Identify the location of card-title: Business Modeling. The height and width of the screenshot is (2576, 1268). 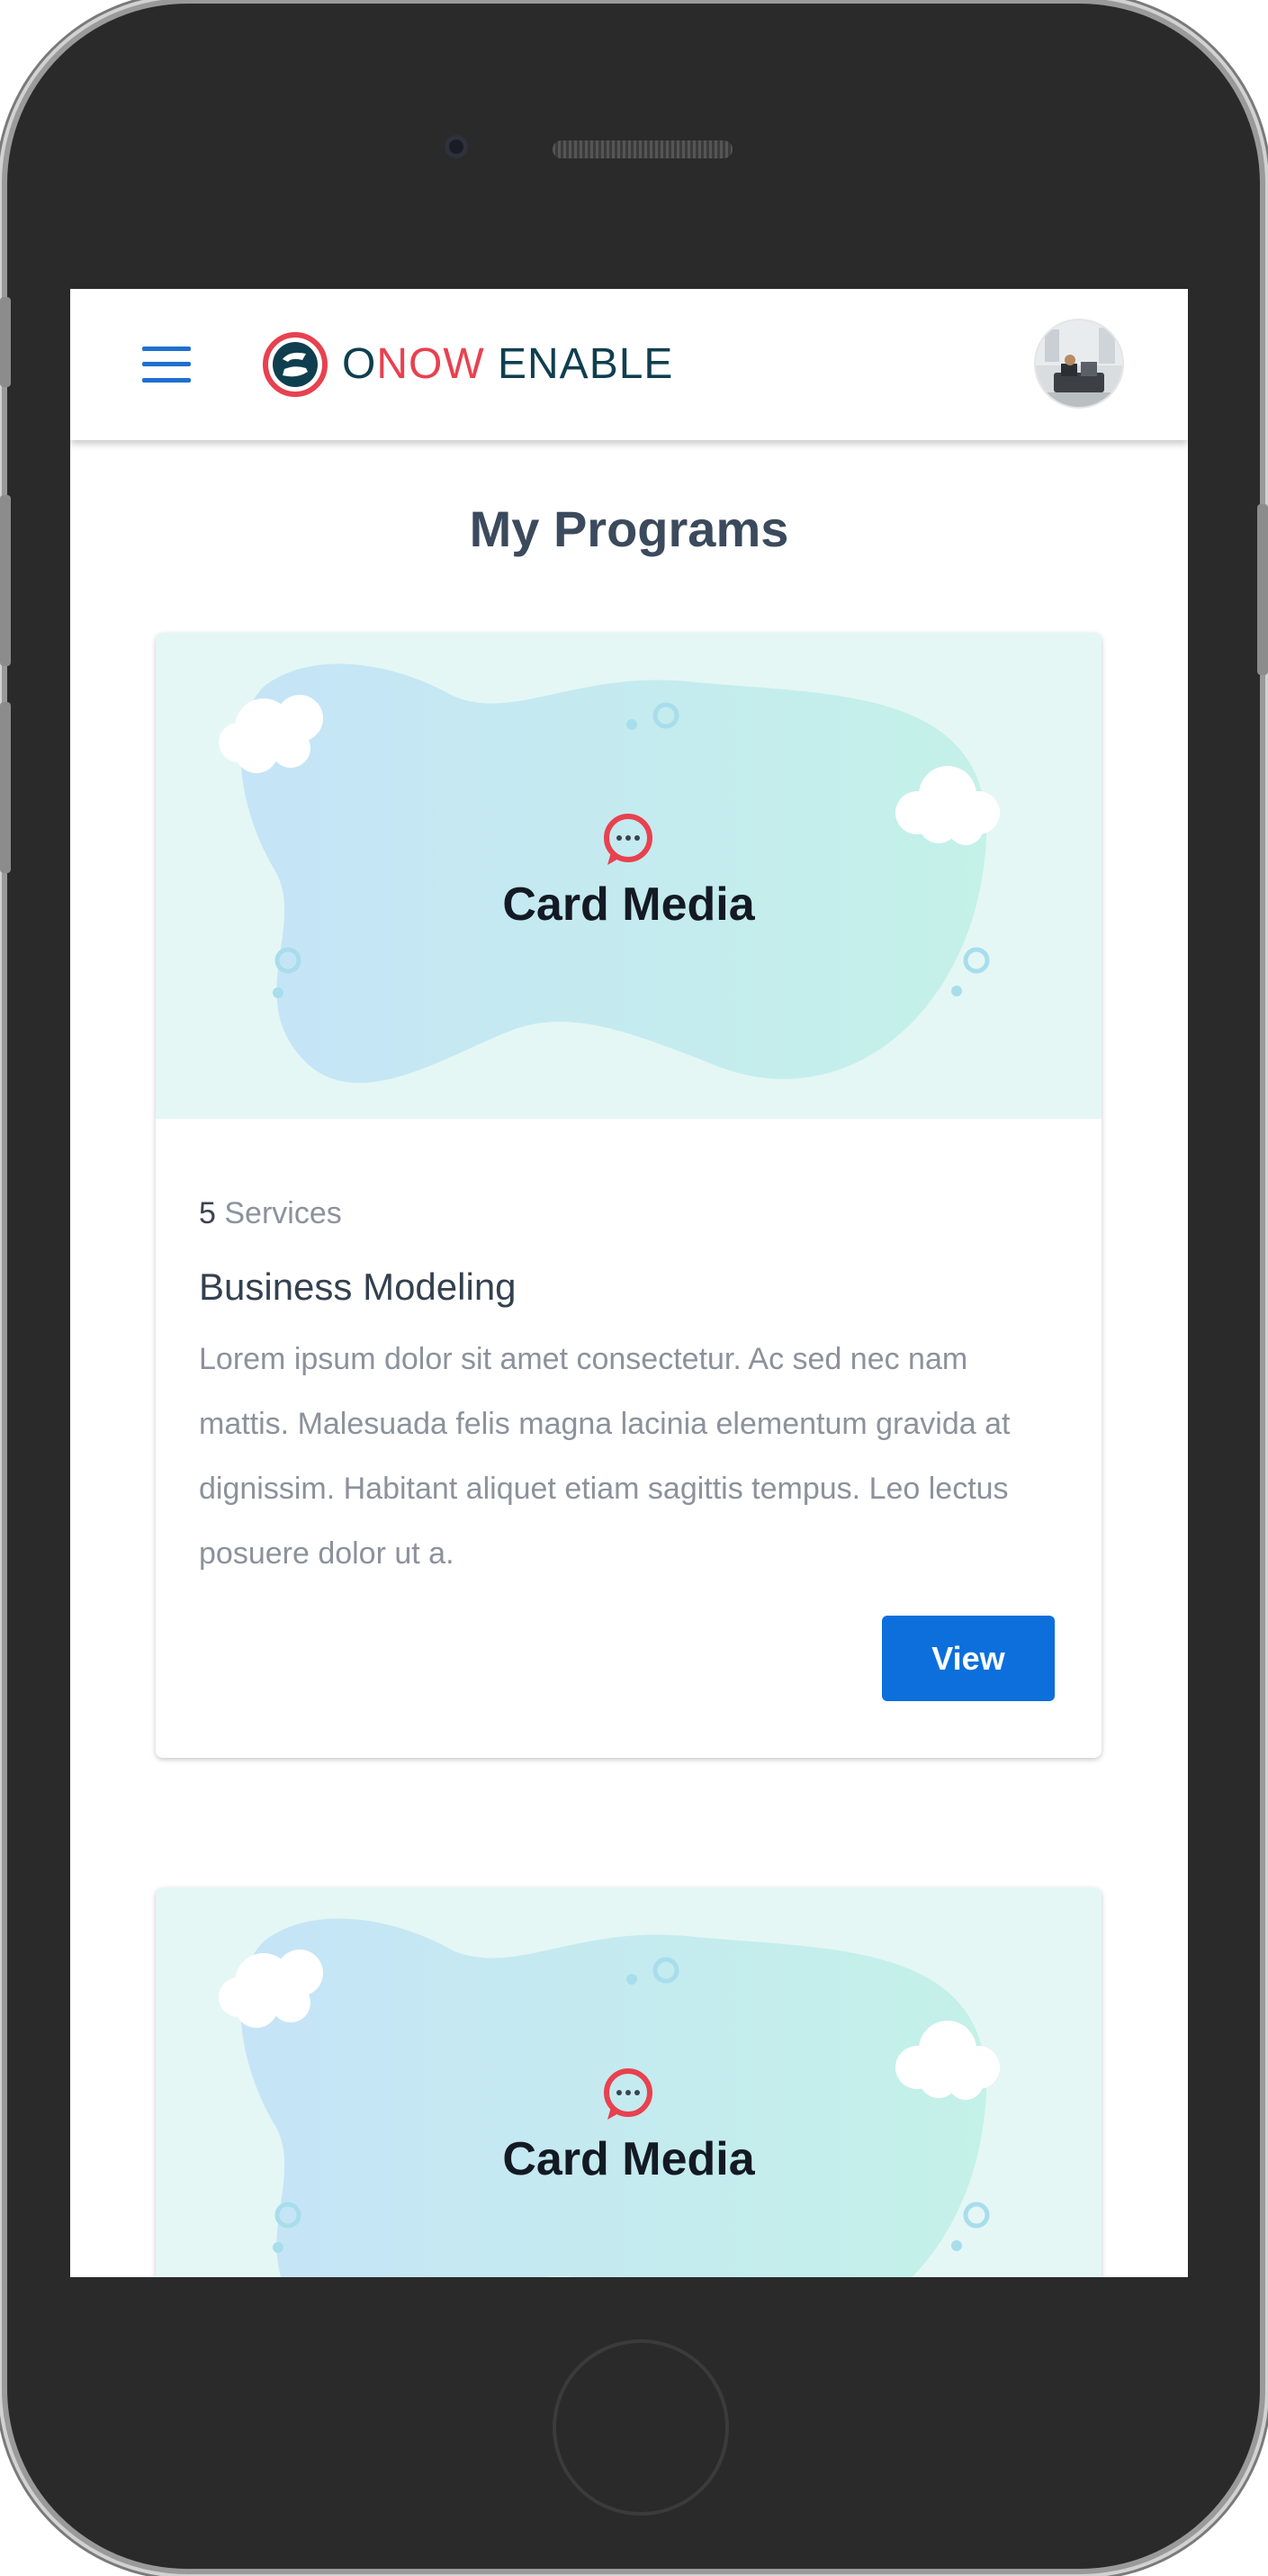
(358, 1286).